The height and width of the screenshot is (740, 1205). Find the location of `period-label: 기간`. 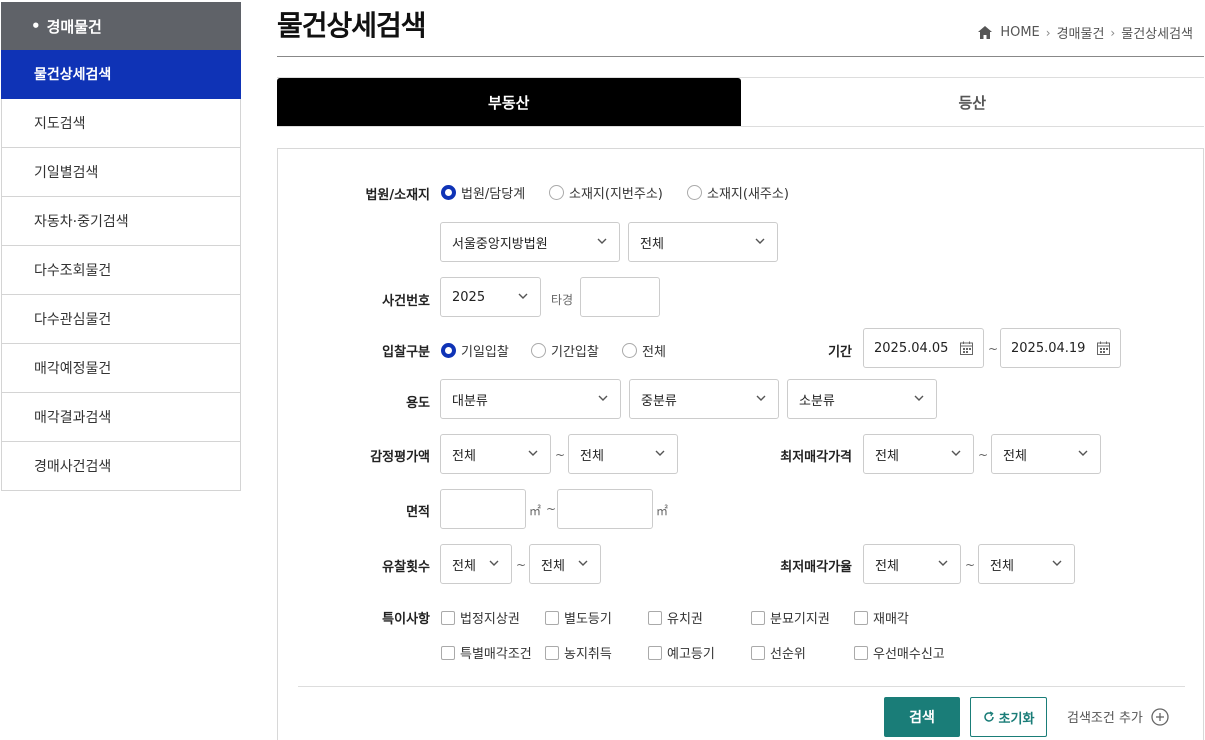

period-label: 기간 is located at coordinates (840, 352).